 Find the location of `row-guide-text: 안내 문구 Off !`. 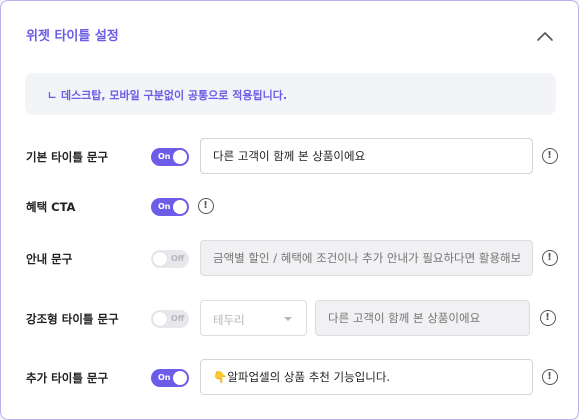

row-guide-text: 안내 문구 Off ! is located at coordinates (289, 259).